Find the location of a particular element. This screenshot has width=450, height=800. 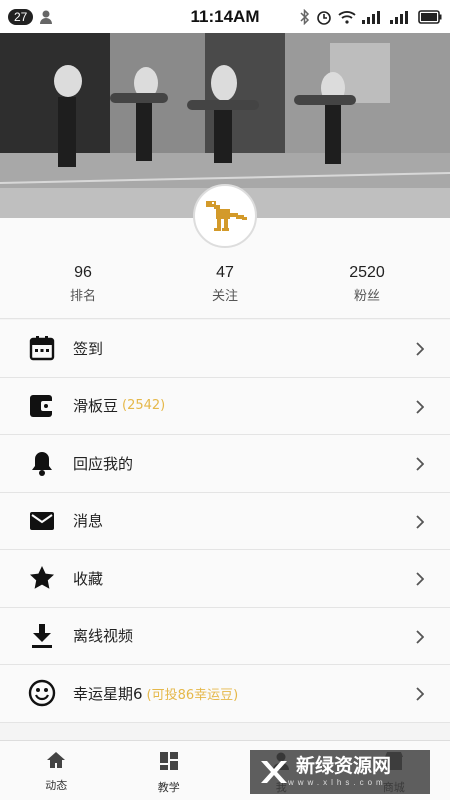

menu-item-checkin: 签到 is located at coordinates (225, 349).